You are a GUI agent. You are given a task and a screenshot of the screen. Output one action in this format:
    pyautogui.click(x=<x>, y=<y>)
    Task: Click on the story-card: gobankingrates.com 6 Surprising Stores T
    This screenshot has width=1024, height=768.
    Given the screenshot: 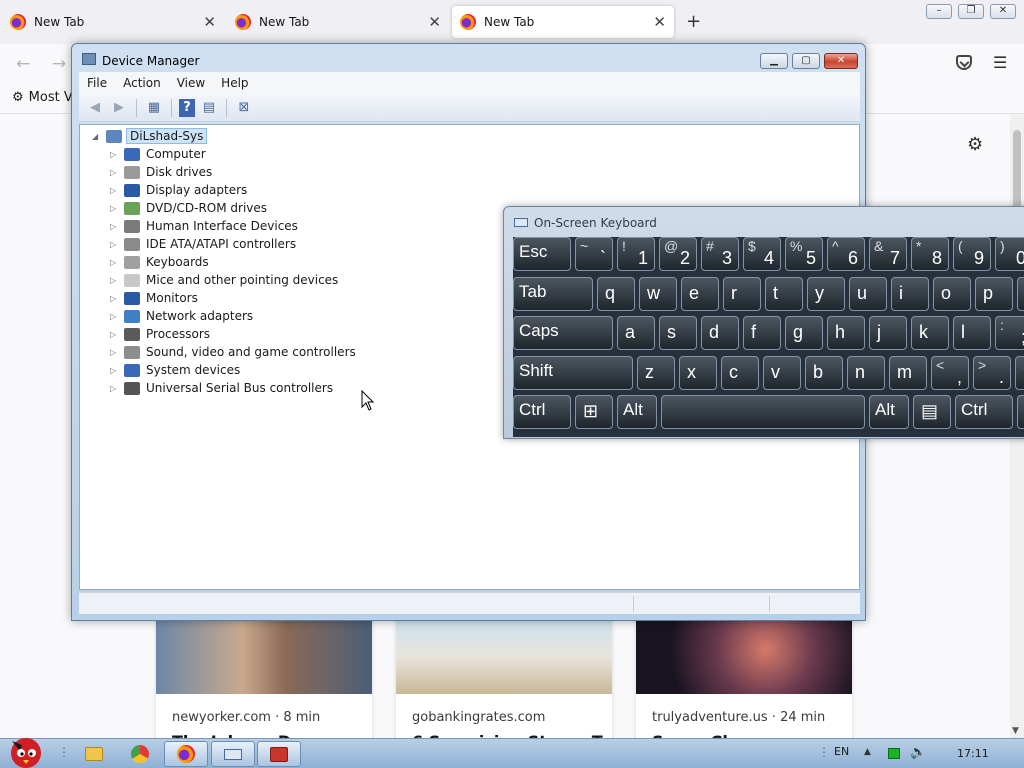 What is the action you would take?
    pyautogui.click(x=504, y=682)
    